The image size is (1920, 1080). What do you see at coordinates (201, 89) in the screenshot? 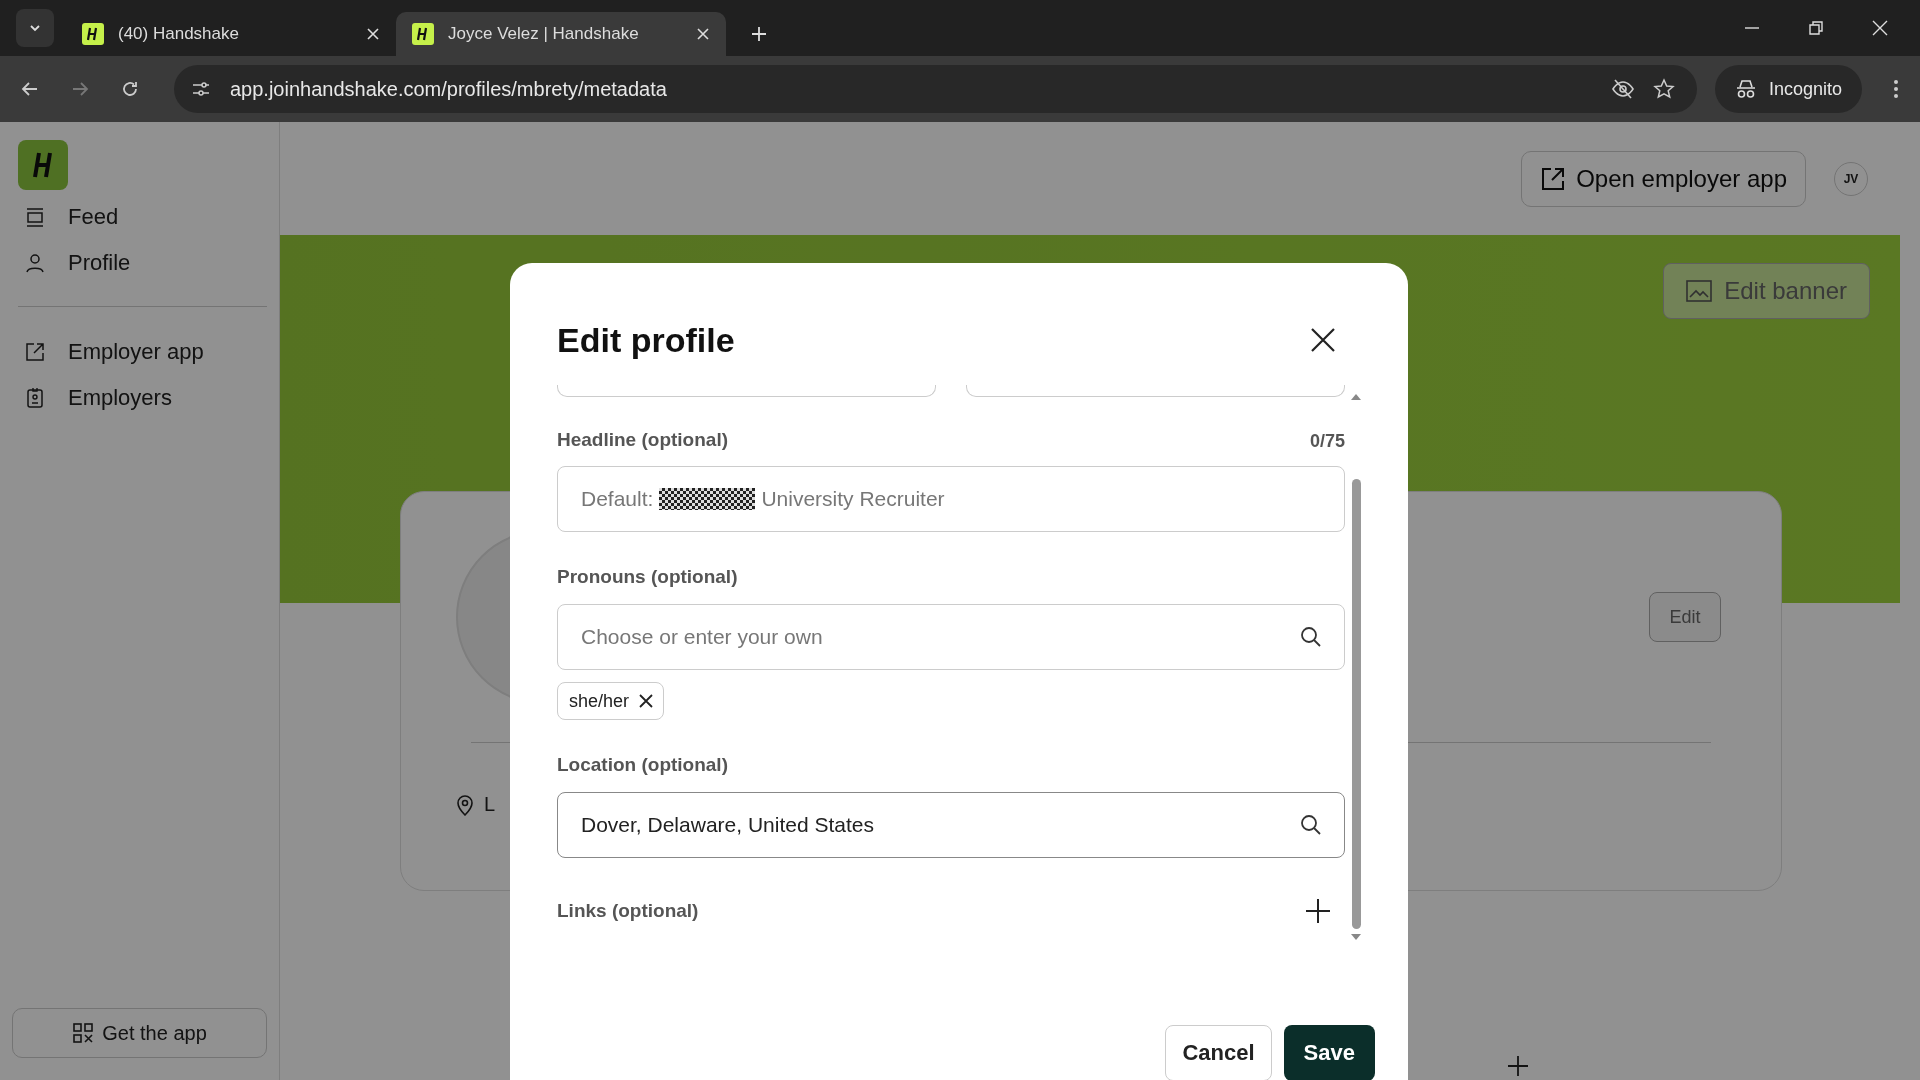
I see `site-settings-icon` at bounding box center [201, 89].